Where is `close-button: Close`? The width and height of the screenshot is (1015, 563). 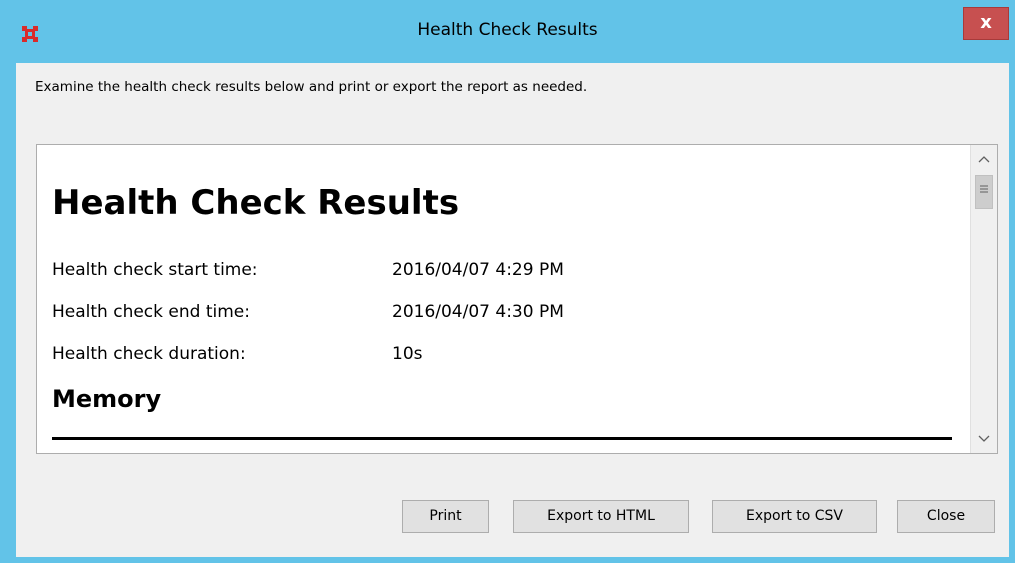 close-button: Close is located at coordinates (946, 516).